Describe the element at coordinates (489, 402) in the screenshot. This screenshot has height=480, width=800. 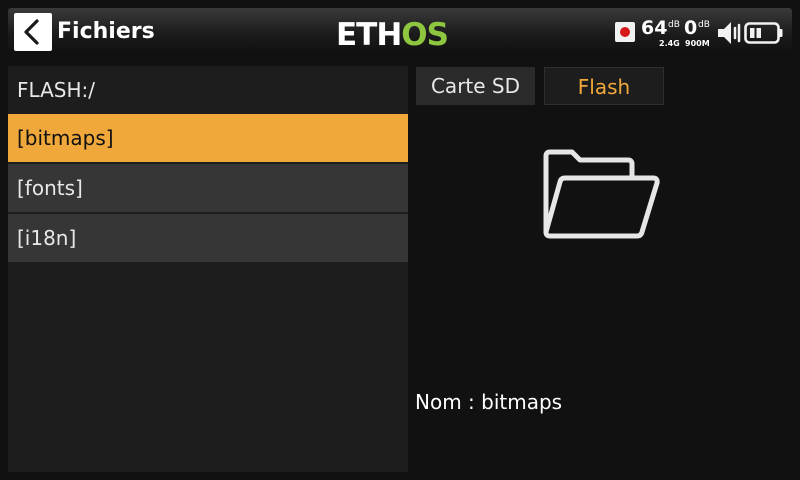
I see `selected-name-label: Nom : bitmaps` at that location.